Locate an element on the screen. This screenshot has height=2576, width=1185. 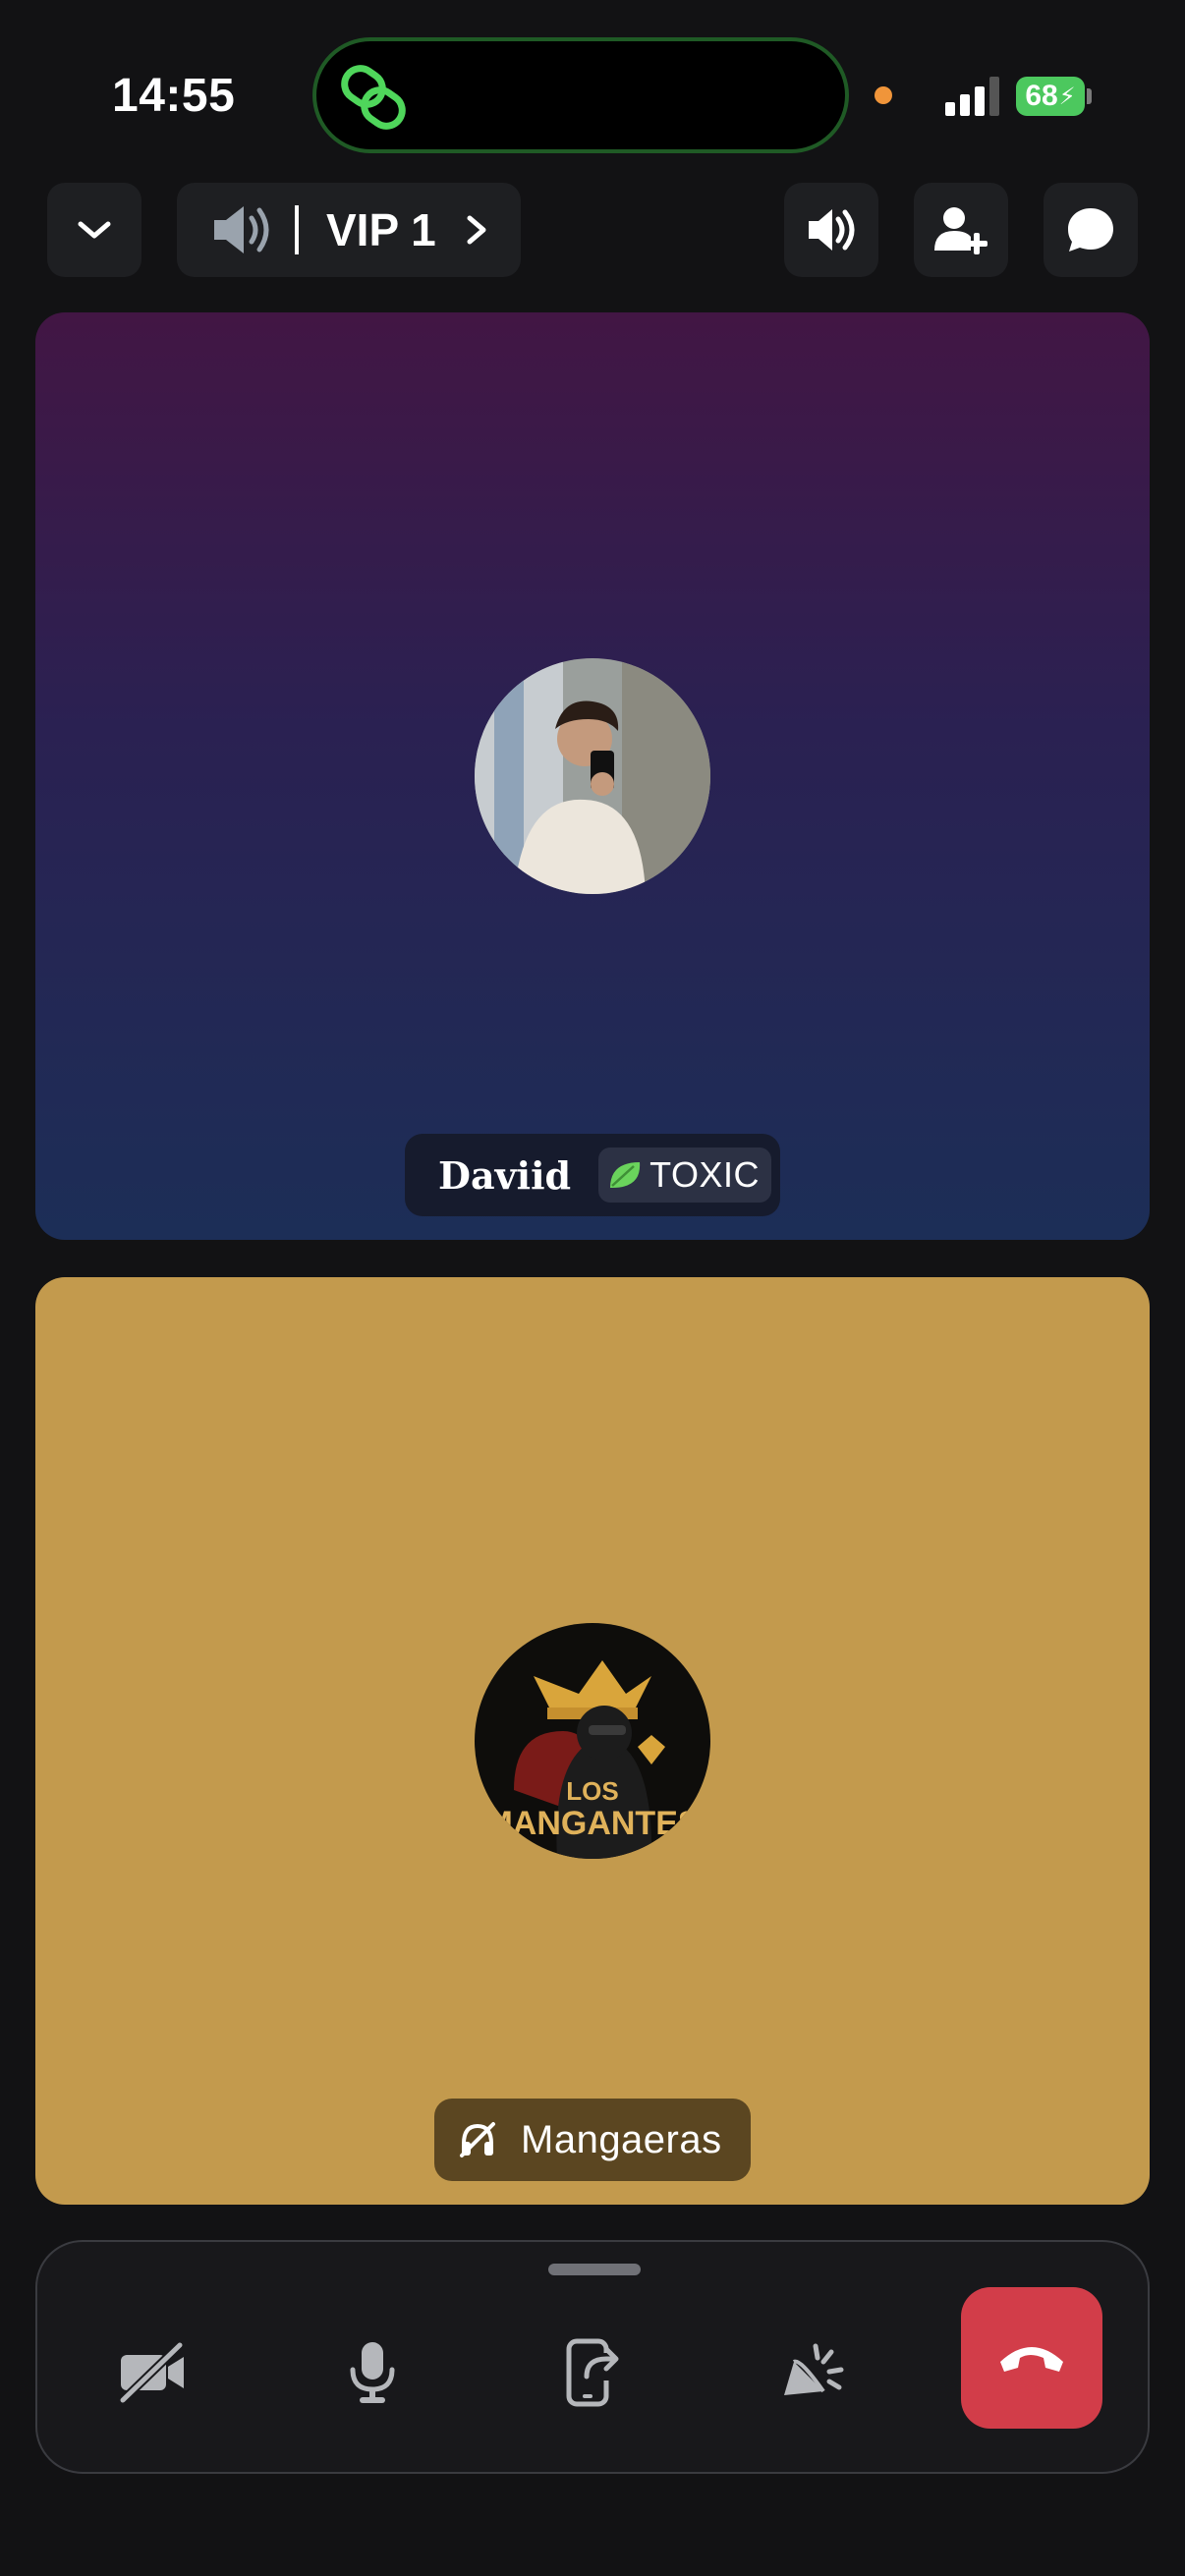
avatar: LOS MANGANTES is located at coordinates (592, 1741).